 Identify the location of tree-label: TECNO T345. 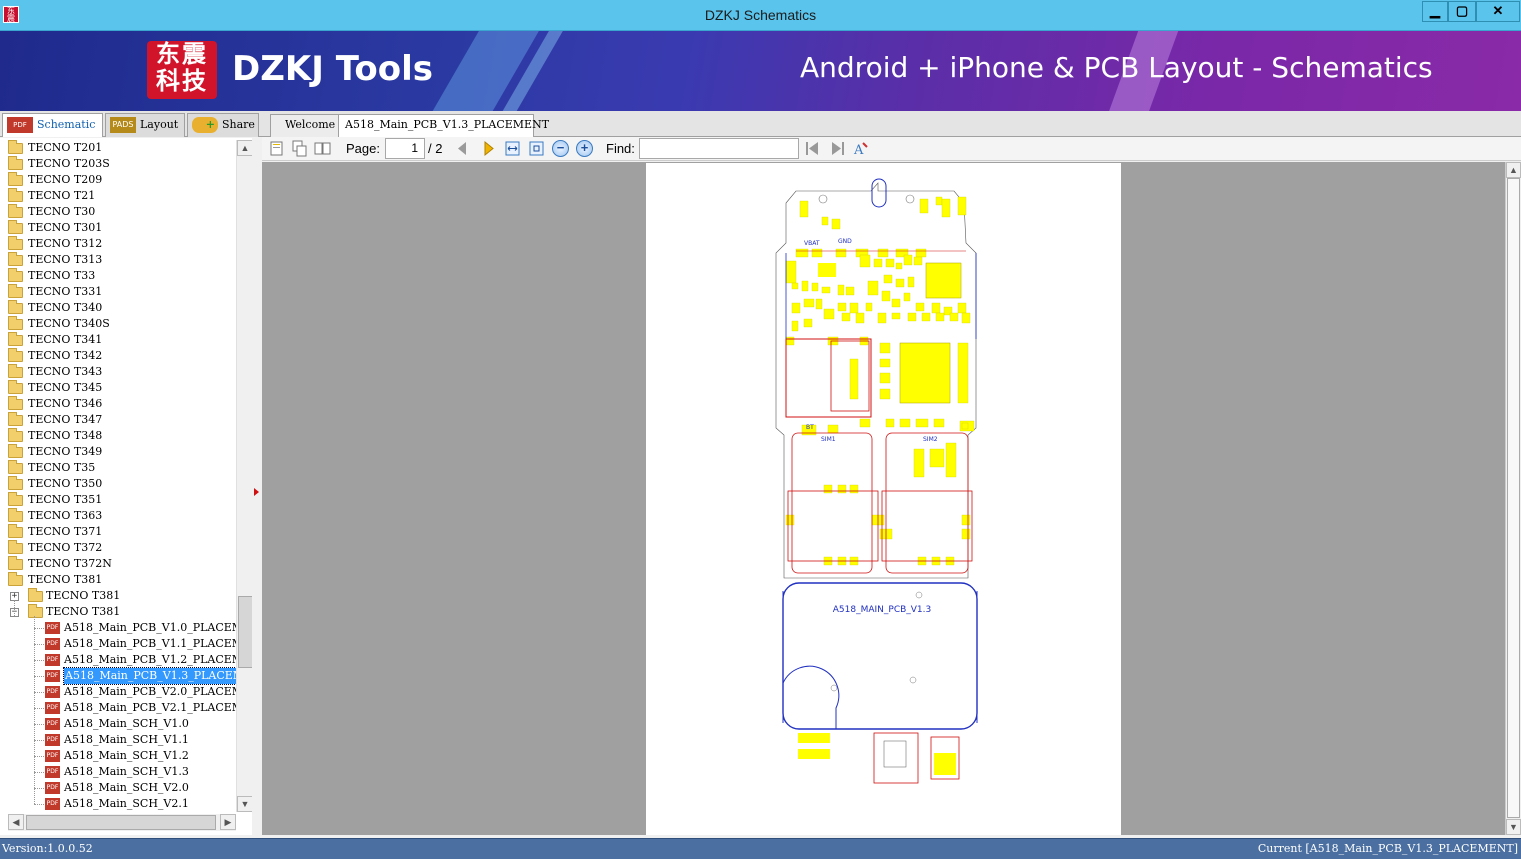
(65, 387).